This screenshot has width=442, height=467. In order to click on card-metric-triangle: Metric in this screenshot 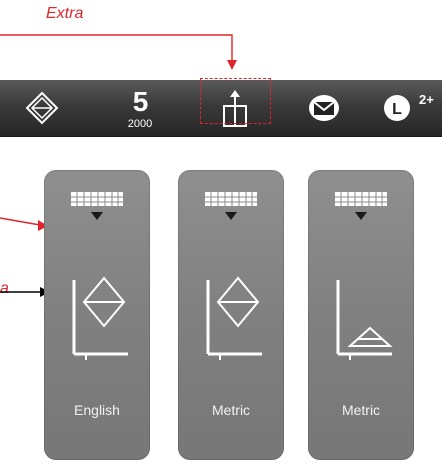, I will do `click(361, 315)`.